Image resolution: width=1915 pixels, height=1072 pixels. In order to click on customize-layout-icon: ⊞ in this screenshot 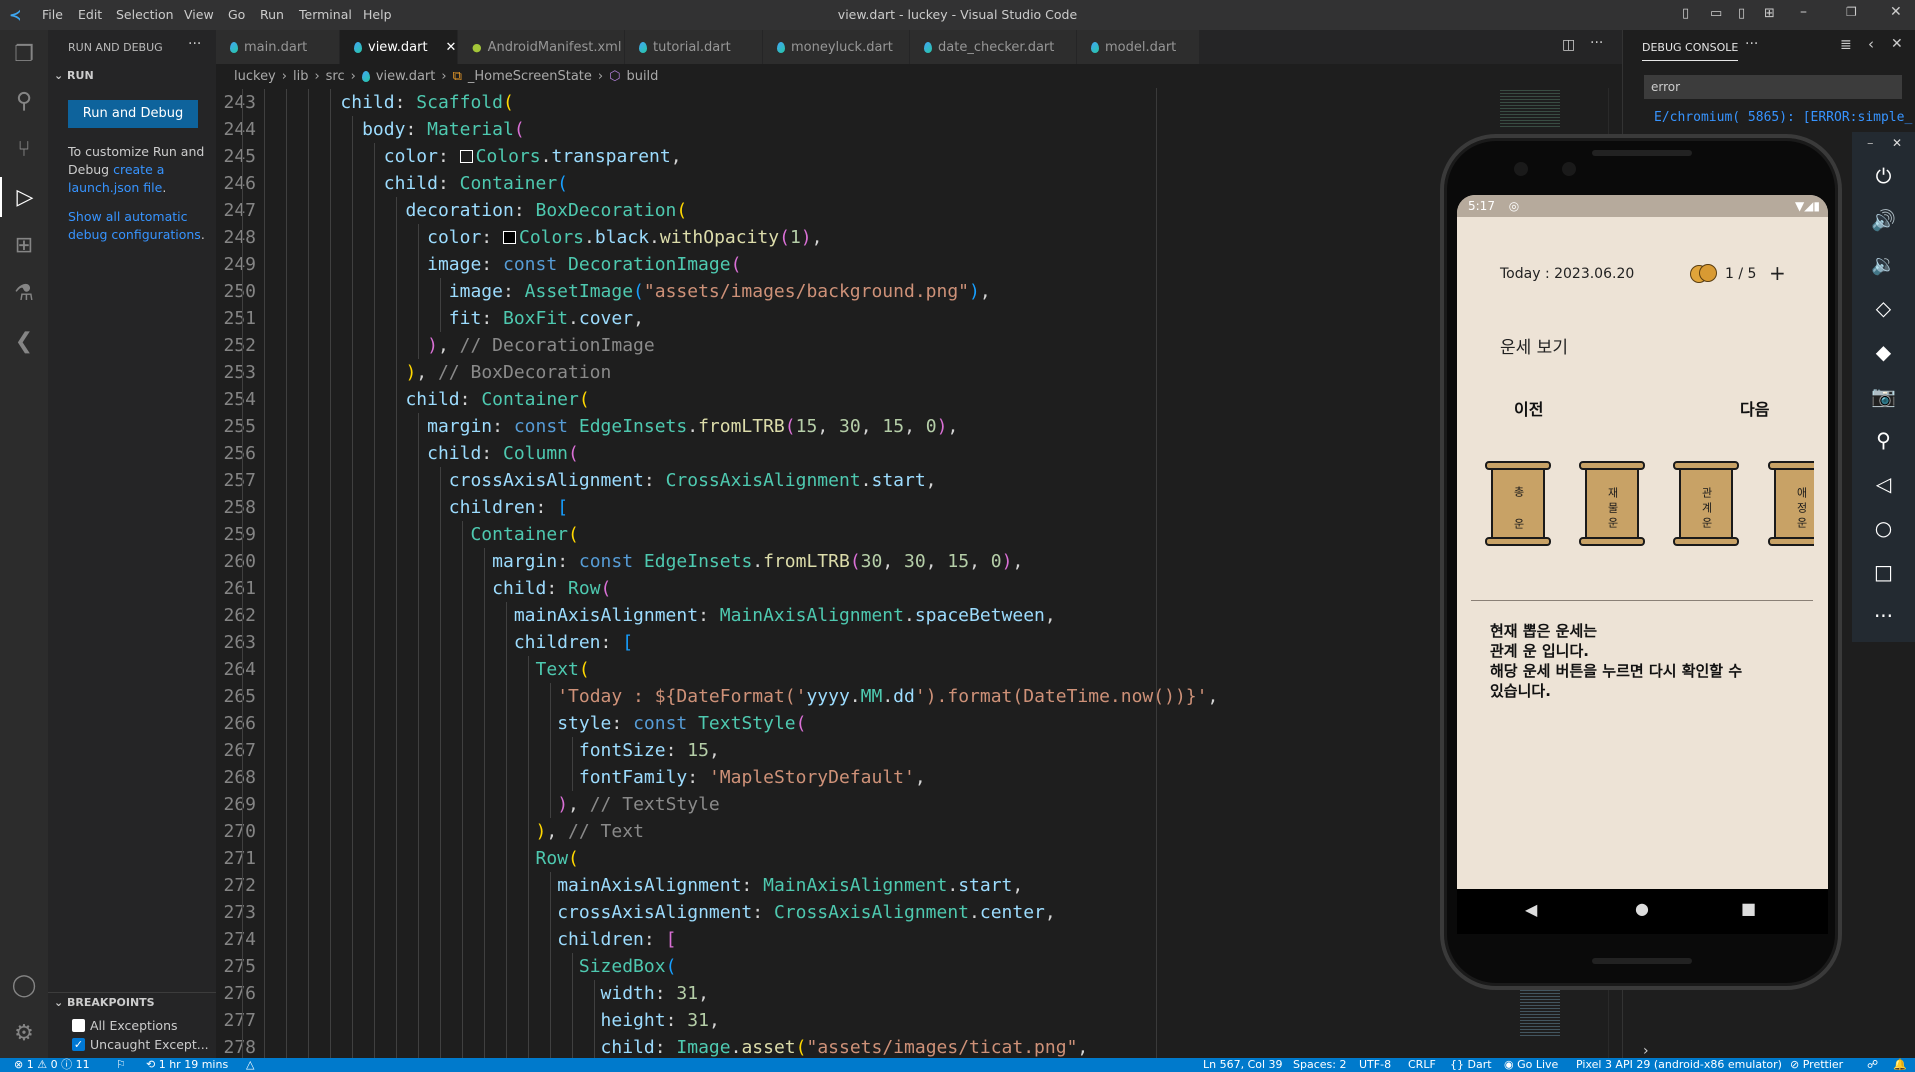, I will do `click(1769, 13)`.